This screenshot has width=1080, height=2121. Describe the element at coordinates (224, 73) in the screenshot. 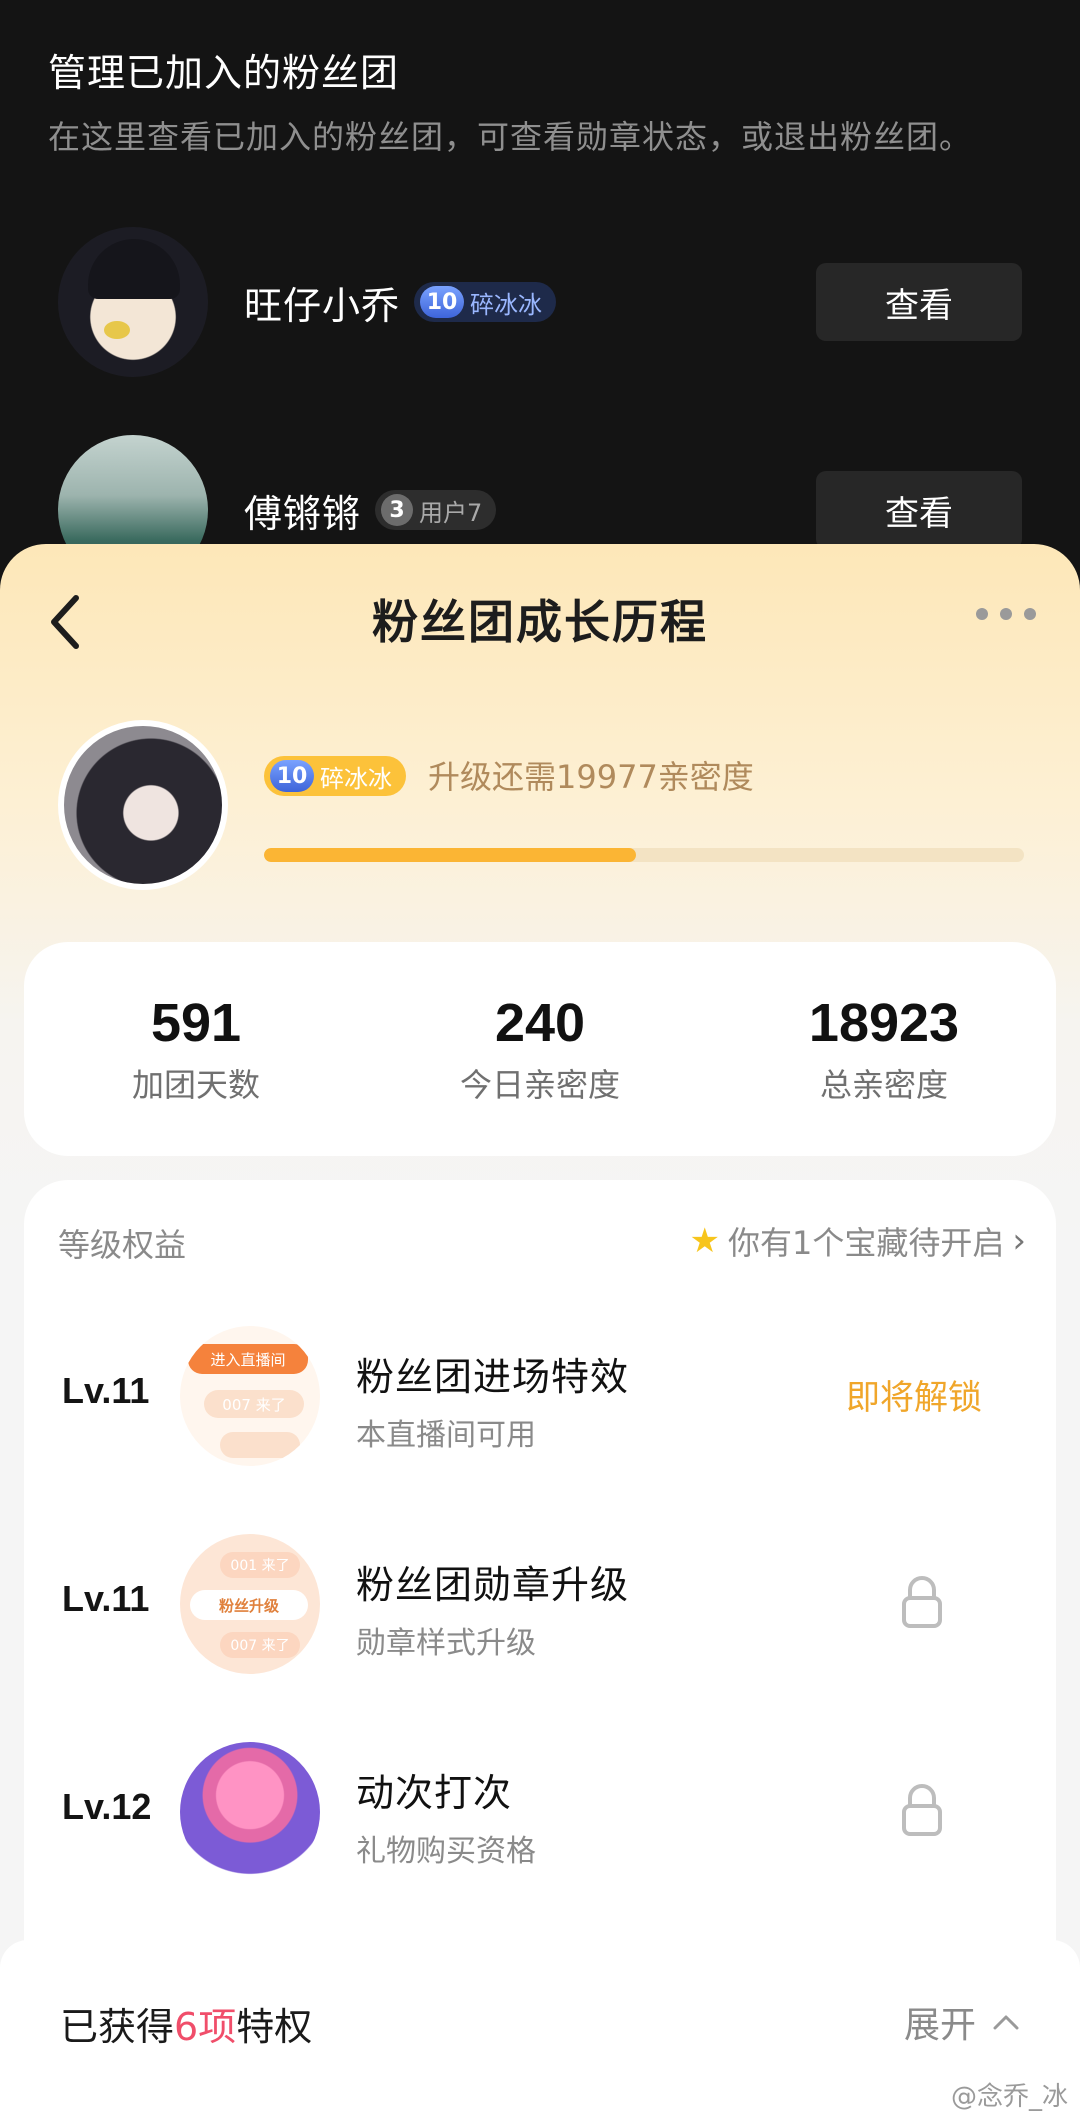

I see `page-title: 管理已加入的粉丝团` at that location.